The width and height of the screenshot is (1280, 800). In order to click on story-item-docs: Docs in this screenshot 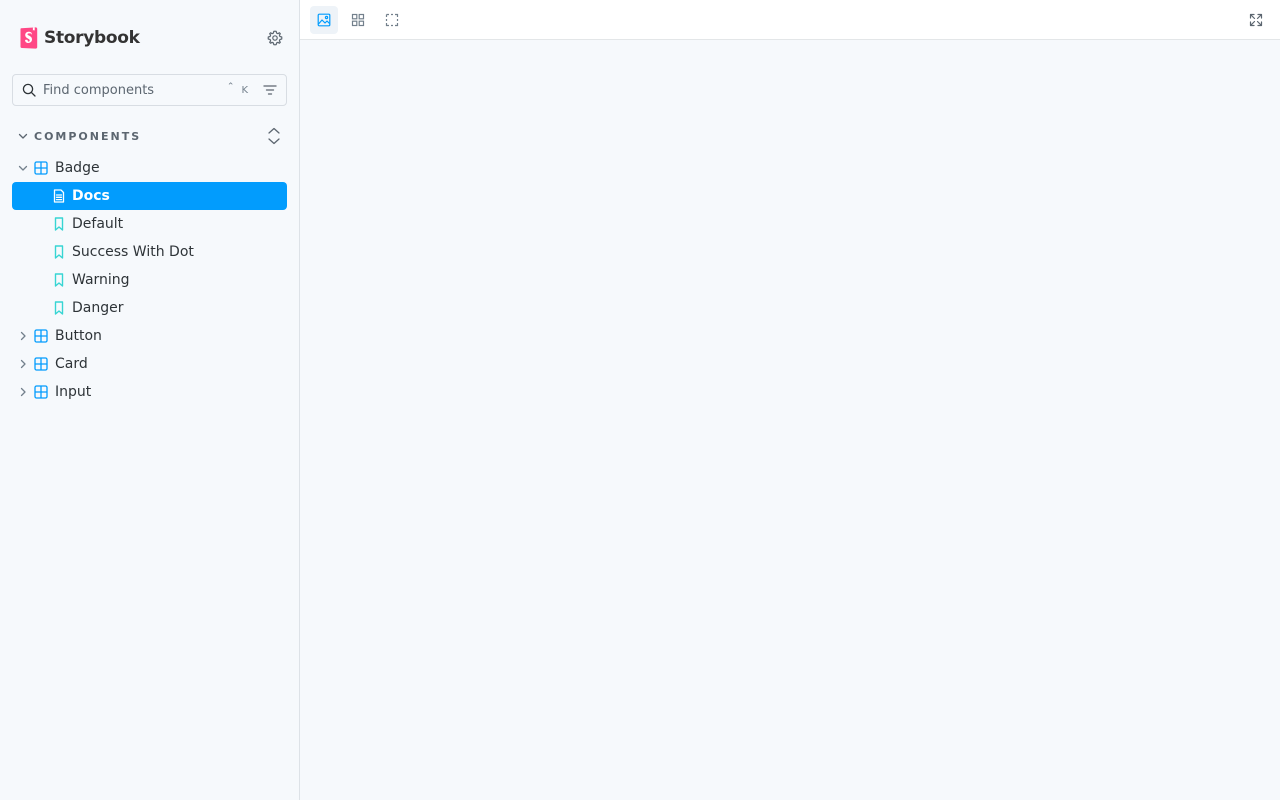, I will do `click(149, 196)`.